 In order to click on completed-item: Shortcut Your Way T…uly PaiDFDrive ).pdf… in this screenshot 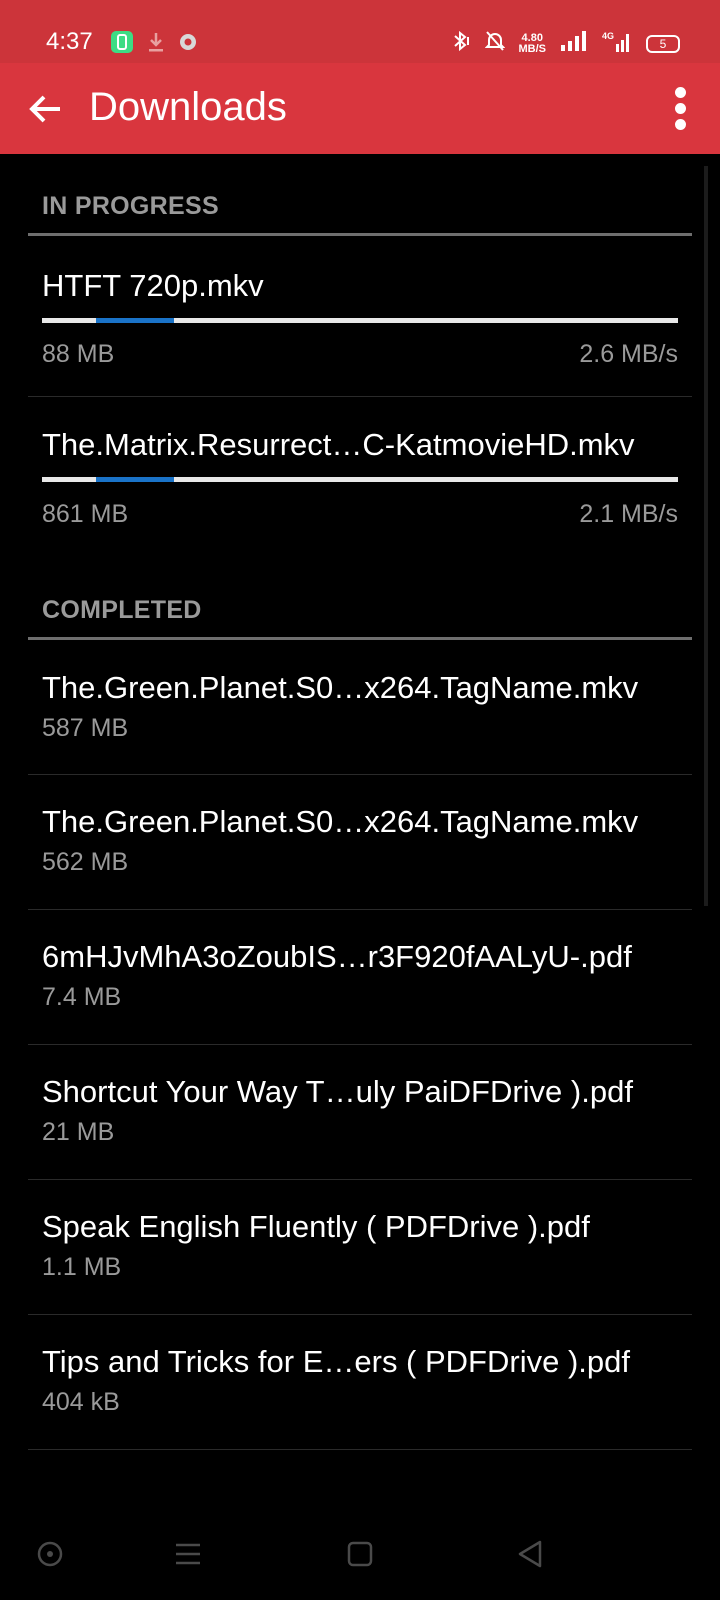, I will do `click(360, 1112)`.